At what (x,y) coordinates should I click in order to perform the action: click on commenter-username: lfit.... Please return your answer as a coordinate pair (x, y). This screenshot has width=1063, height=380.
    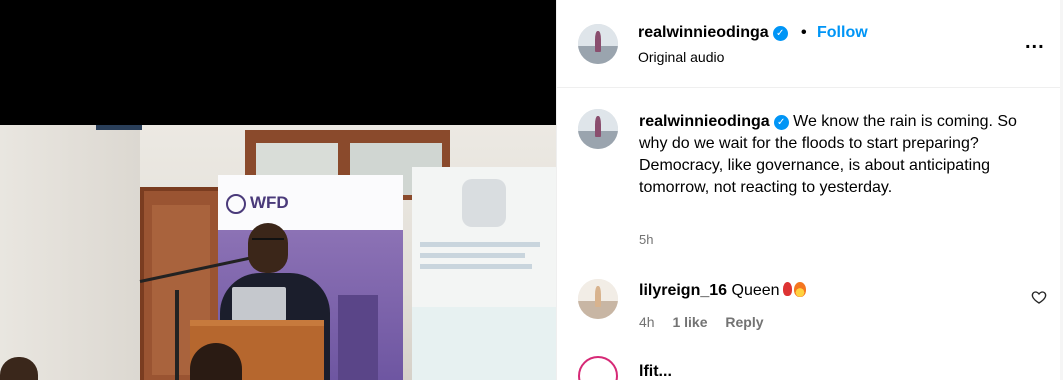
    Looking at the image, I should click on (655, 371).